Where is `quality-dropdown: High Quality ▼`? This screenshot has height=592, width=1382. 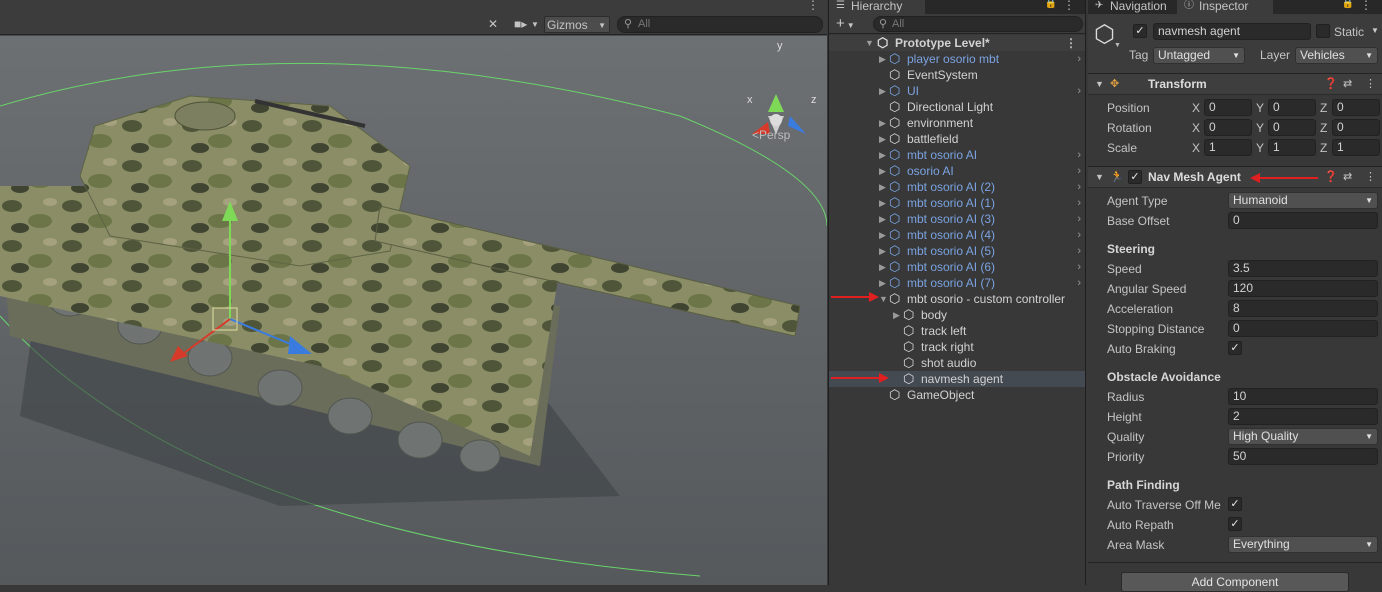
quality-dropdown: High Quality ▼ is located at coordinates (1303, 436).